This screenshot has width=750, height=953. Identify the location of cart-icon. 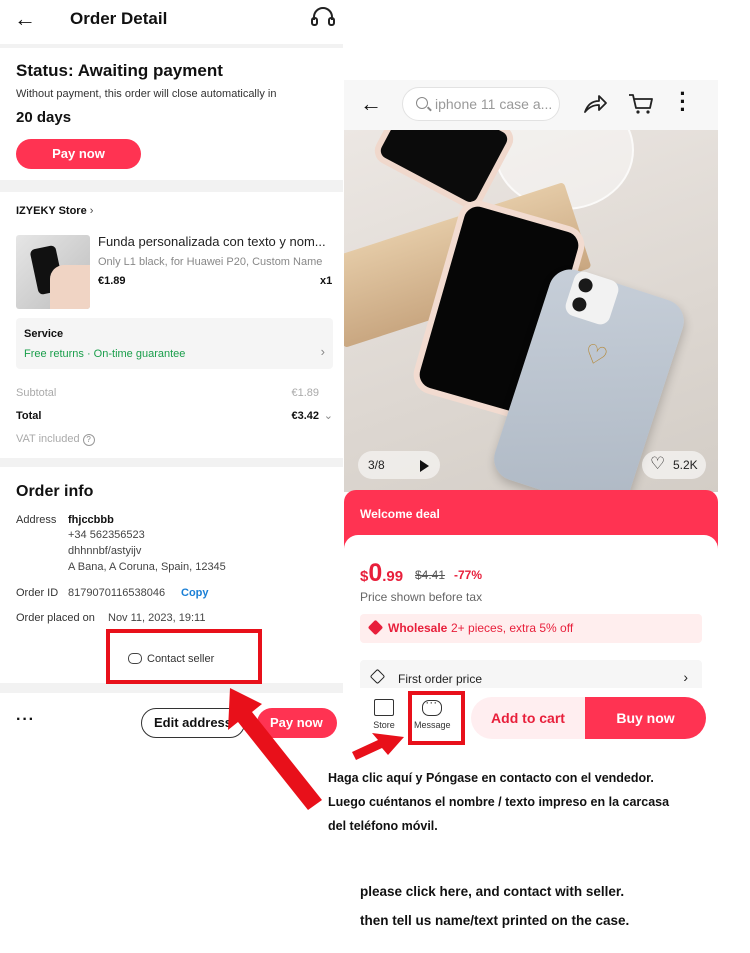
(641, 104).